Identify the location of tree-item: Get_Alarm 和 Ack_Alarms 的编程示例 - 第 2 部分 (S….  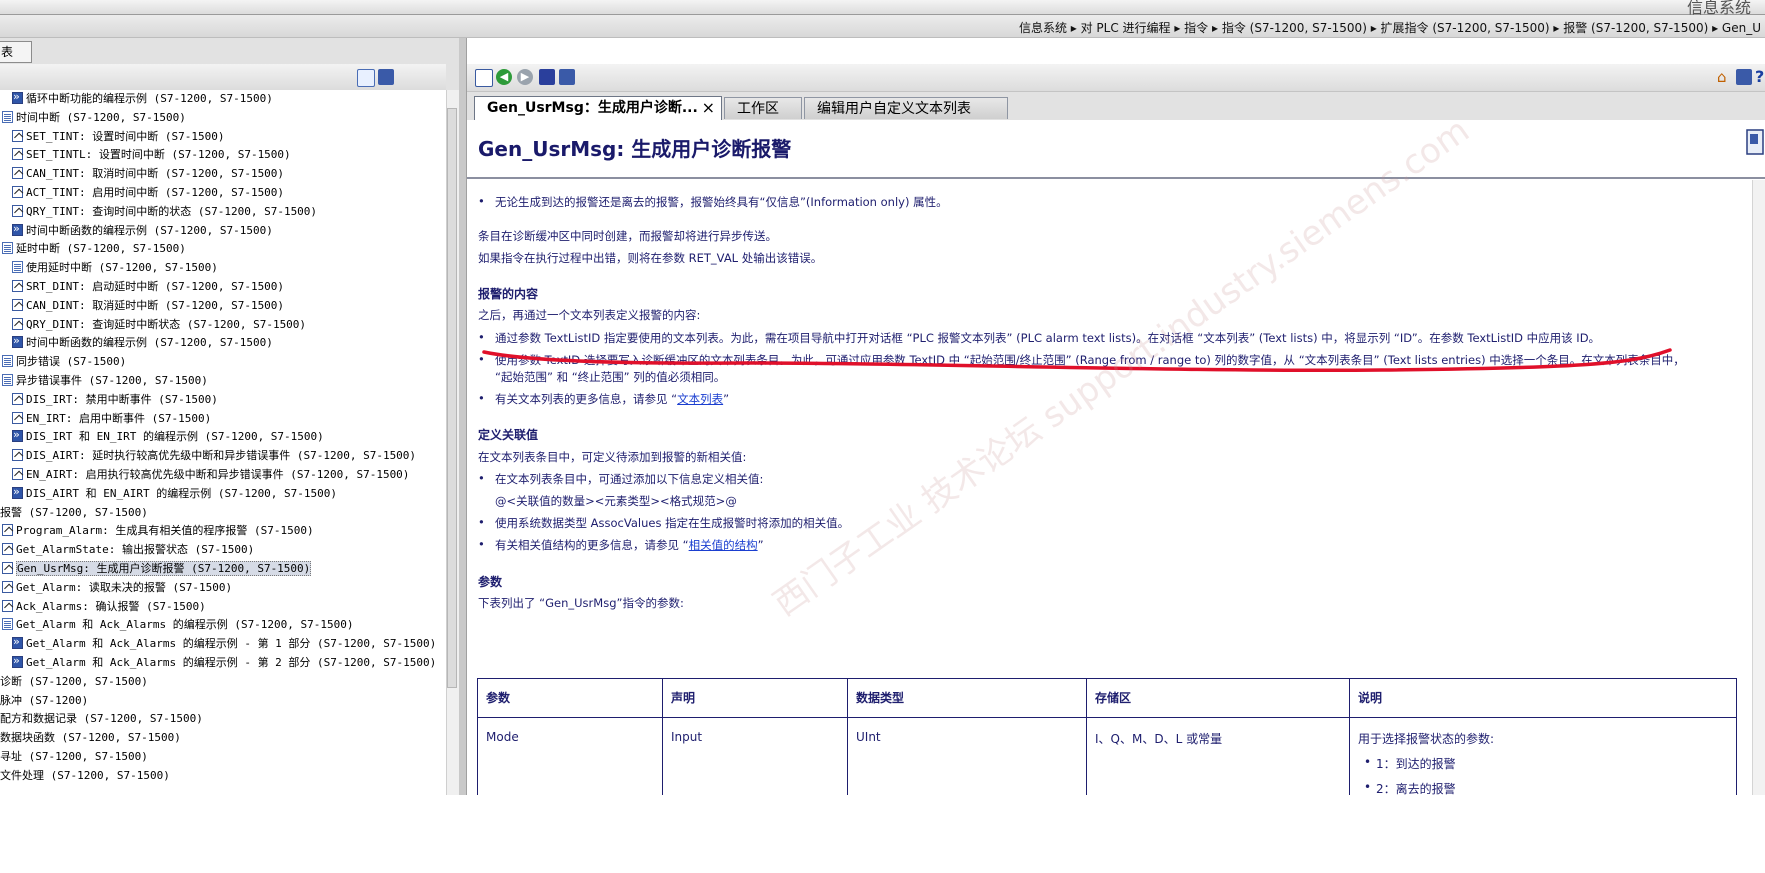
(224, 662).